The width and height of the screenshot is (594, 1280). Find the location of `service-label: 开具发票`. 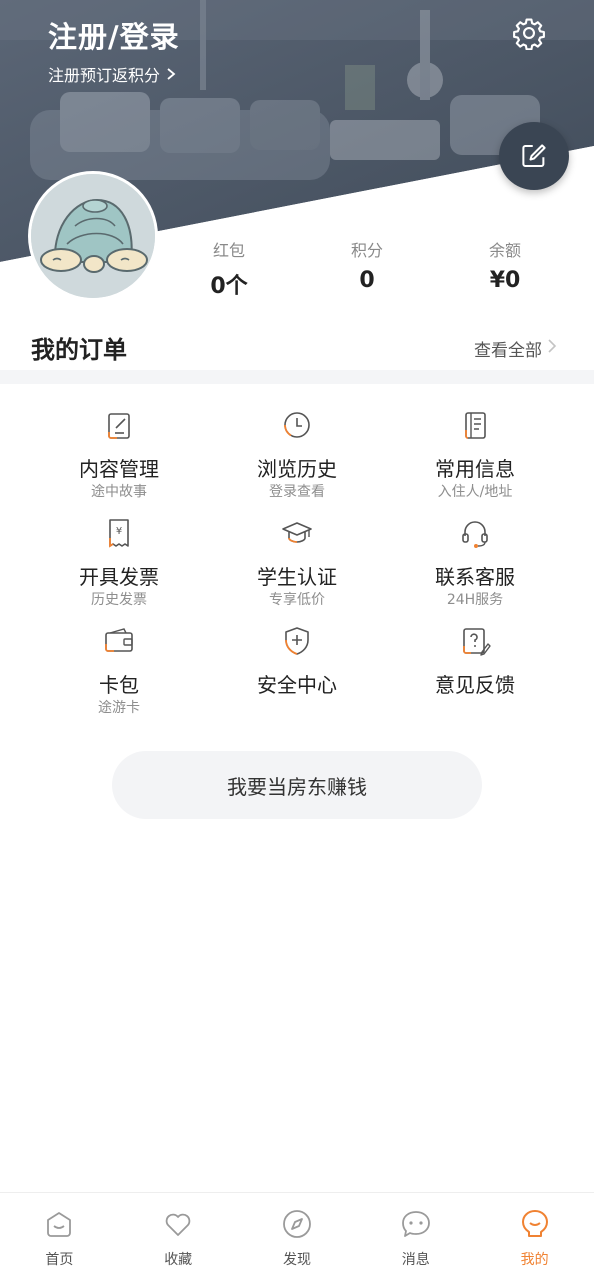

service-label: 开具发票 is located at coordinates (119, 577).